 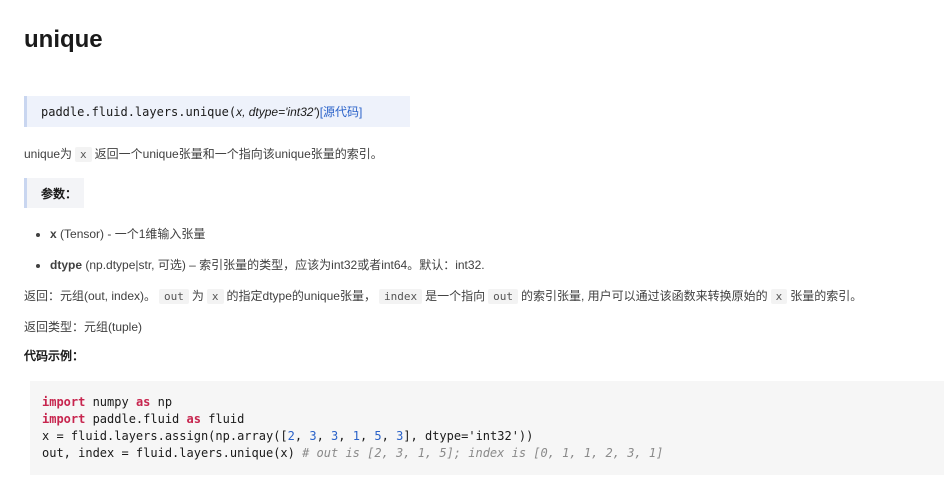 What do you see at coordinates (54, 193) in the screenshot?
I see `params-label: 参数：` at bounding box center [54, 193].